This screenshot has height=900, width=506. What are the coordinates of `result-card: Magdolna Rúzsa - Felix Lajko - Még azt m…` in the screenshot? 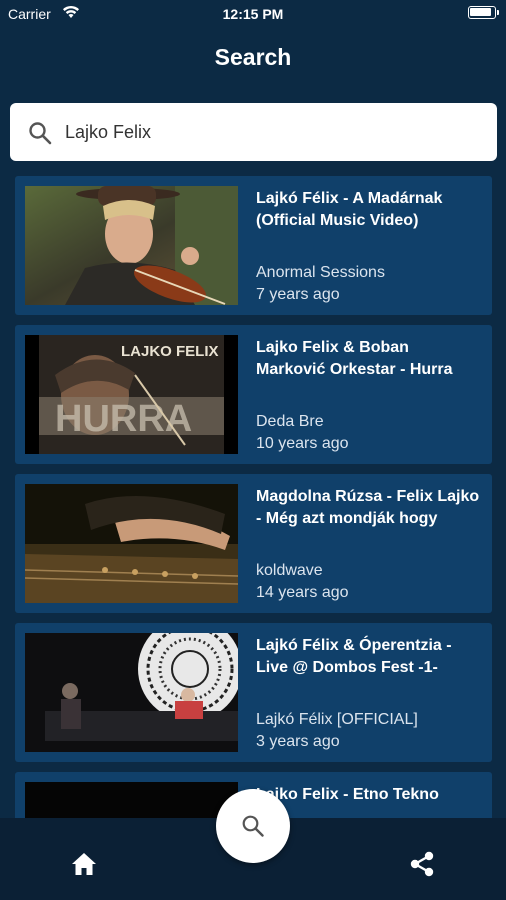 It's located at (253, 543).